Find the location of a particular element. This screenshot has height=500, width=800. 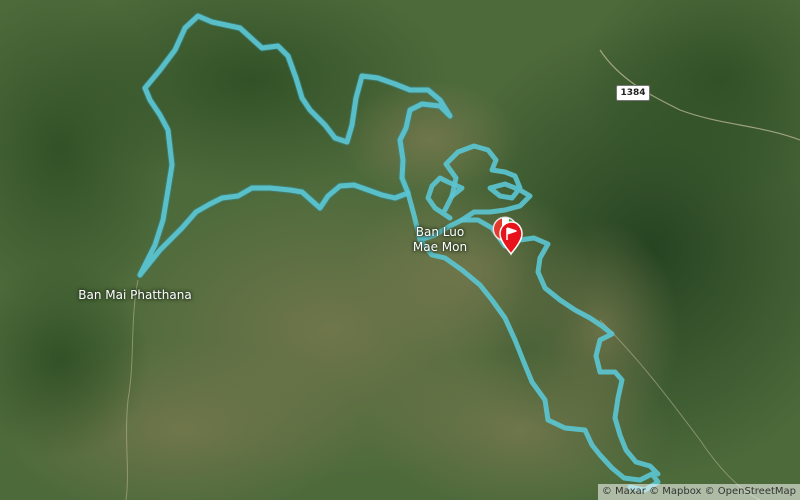

place-label-ban-mai-phatthana: Ban Mai Phatthana is located at coordinates (135, 295).